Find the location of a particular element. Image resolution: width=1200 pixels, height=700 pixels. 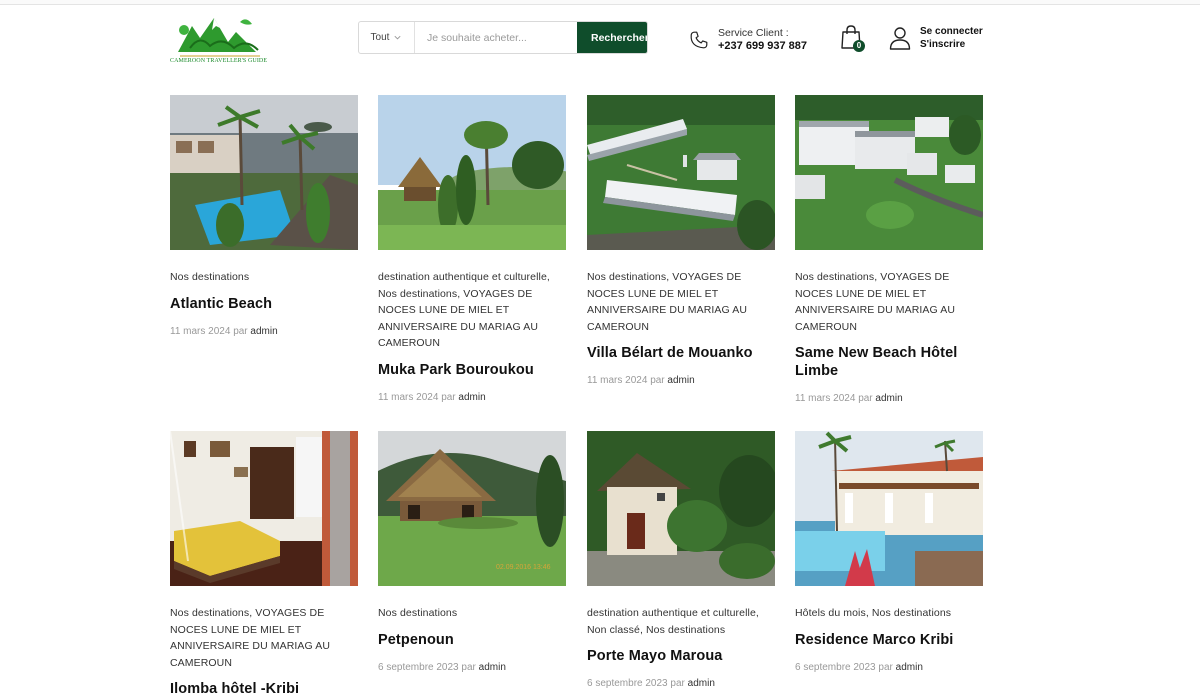

post-title: Ilomba hôtel -Kribi is located at coordinates (264, 689).